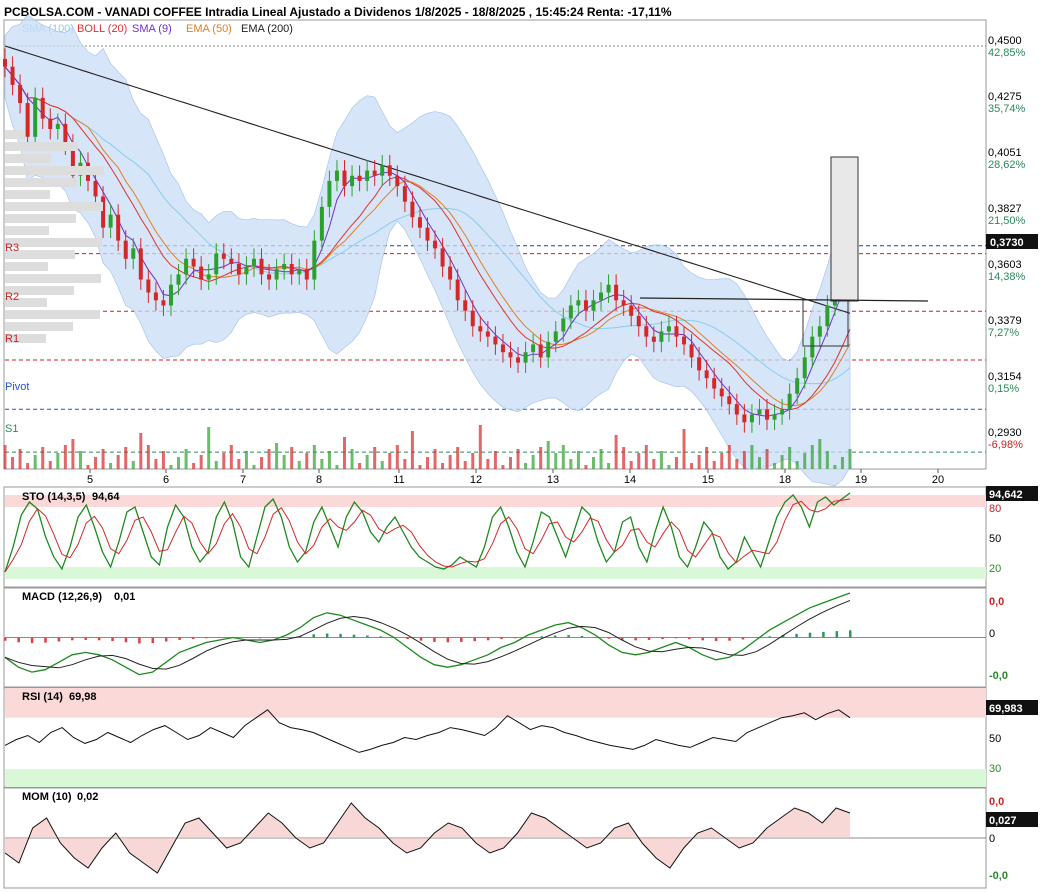  What do you see at coordinates (1005, 265) in the screenshot?
I see `price-tick-label: 0,3603` at bounding box center [1005, 265].